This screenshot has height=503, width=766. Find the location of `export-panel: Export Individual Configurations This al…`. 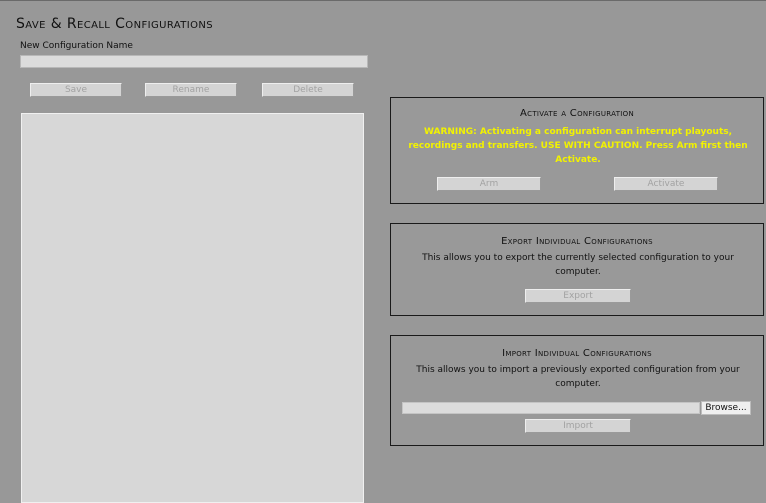

export-panel: Export Individual Configurations This al… is located at coordinates (577, 269).